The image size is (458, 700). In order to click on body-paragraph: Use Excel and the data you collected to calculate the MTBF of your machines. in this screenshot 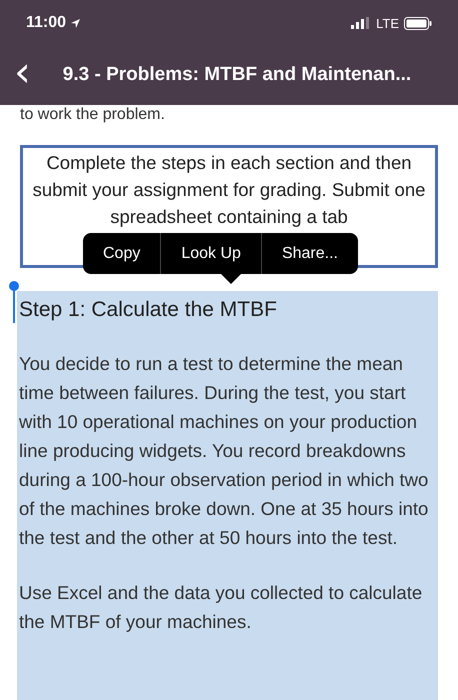, I will do `click(221, 607)`.